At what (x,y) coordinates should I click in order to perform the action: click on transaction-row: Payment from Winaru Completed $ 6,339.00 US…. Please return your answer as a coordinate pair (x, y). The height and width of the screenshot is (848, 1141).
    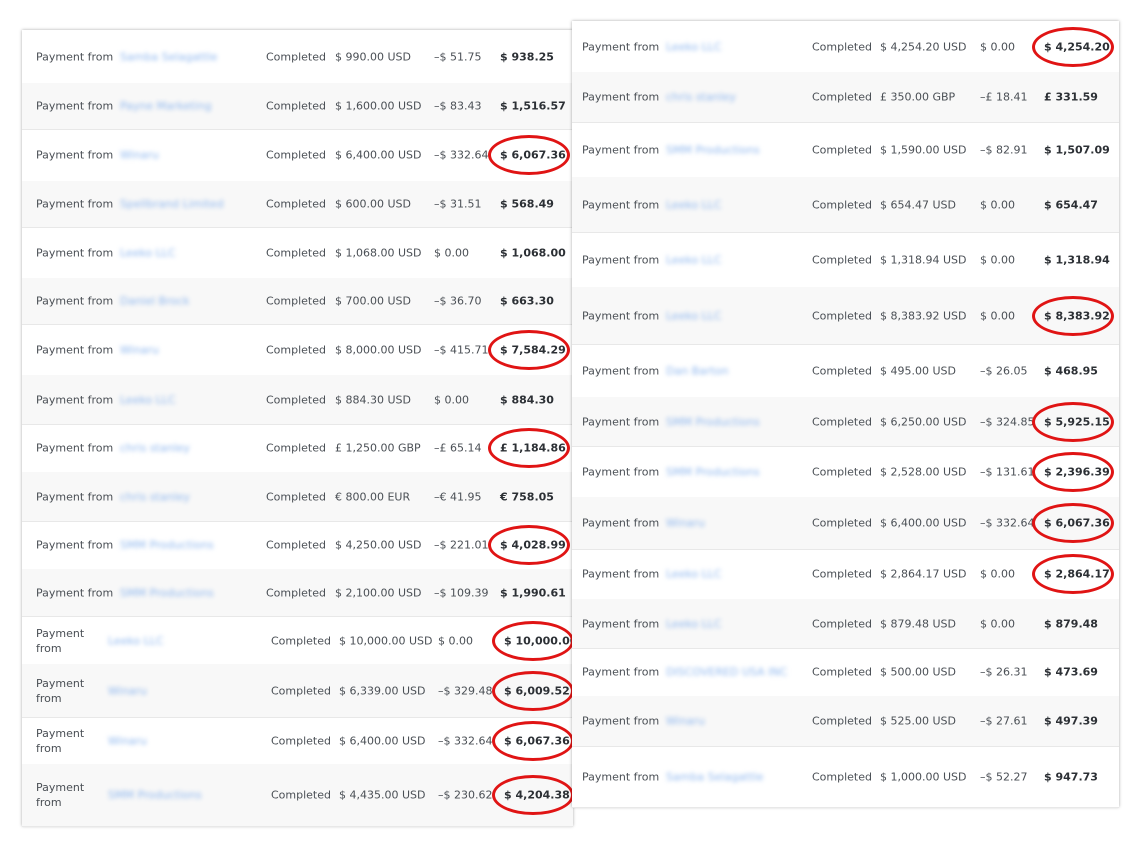
    Looking at the image, I should click on (298, 691).